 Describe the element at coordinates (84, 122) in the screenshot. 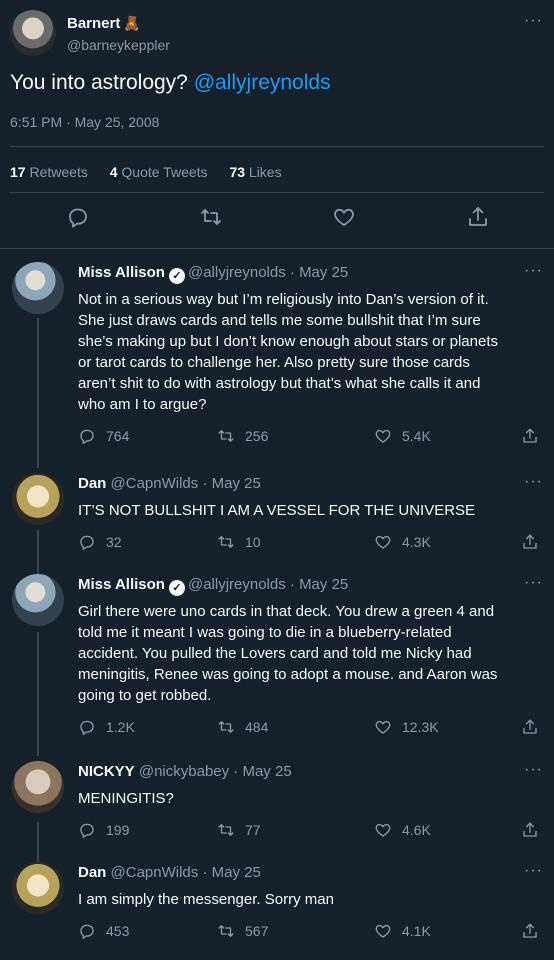

I see `tweet-timestamp: 6:51 PM · May 25, 2008` at that location.